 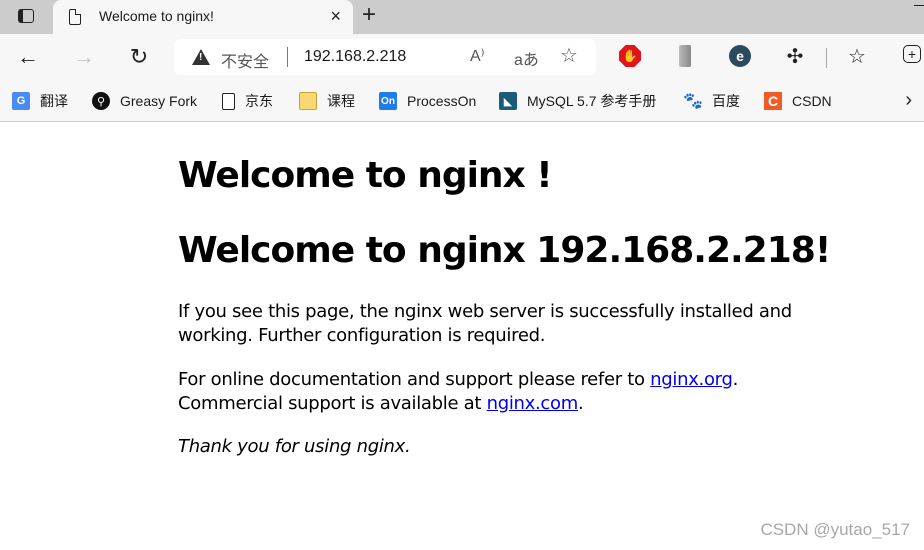 I want to click on bookmark-greasy-fork: ⚲ Greasy Fork, so click(x=144, y=101).